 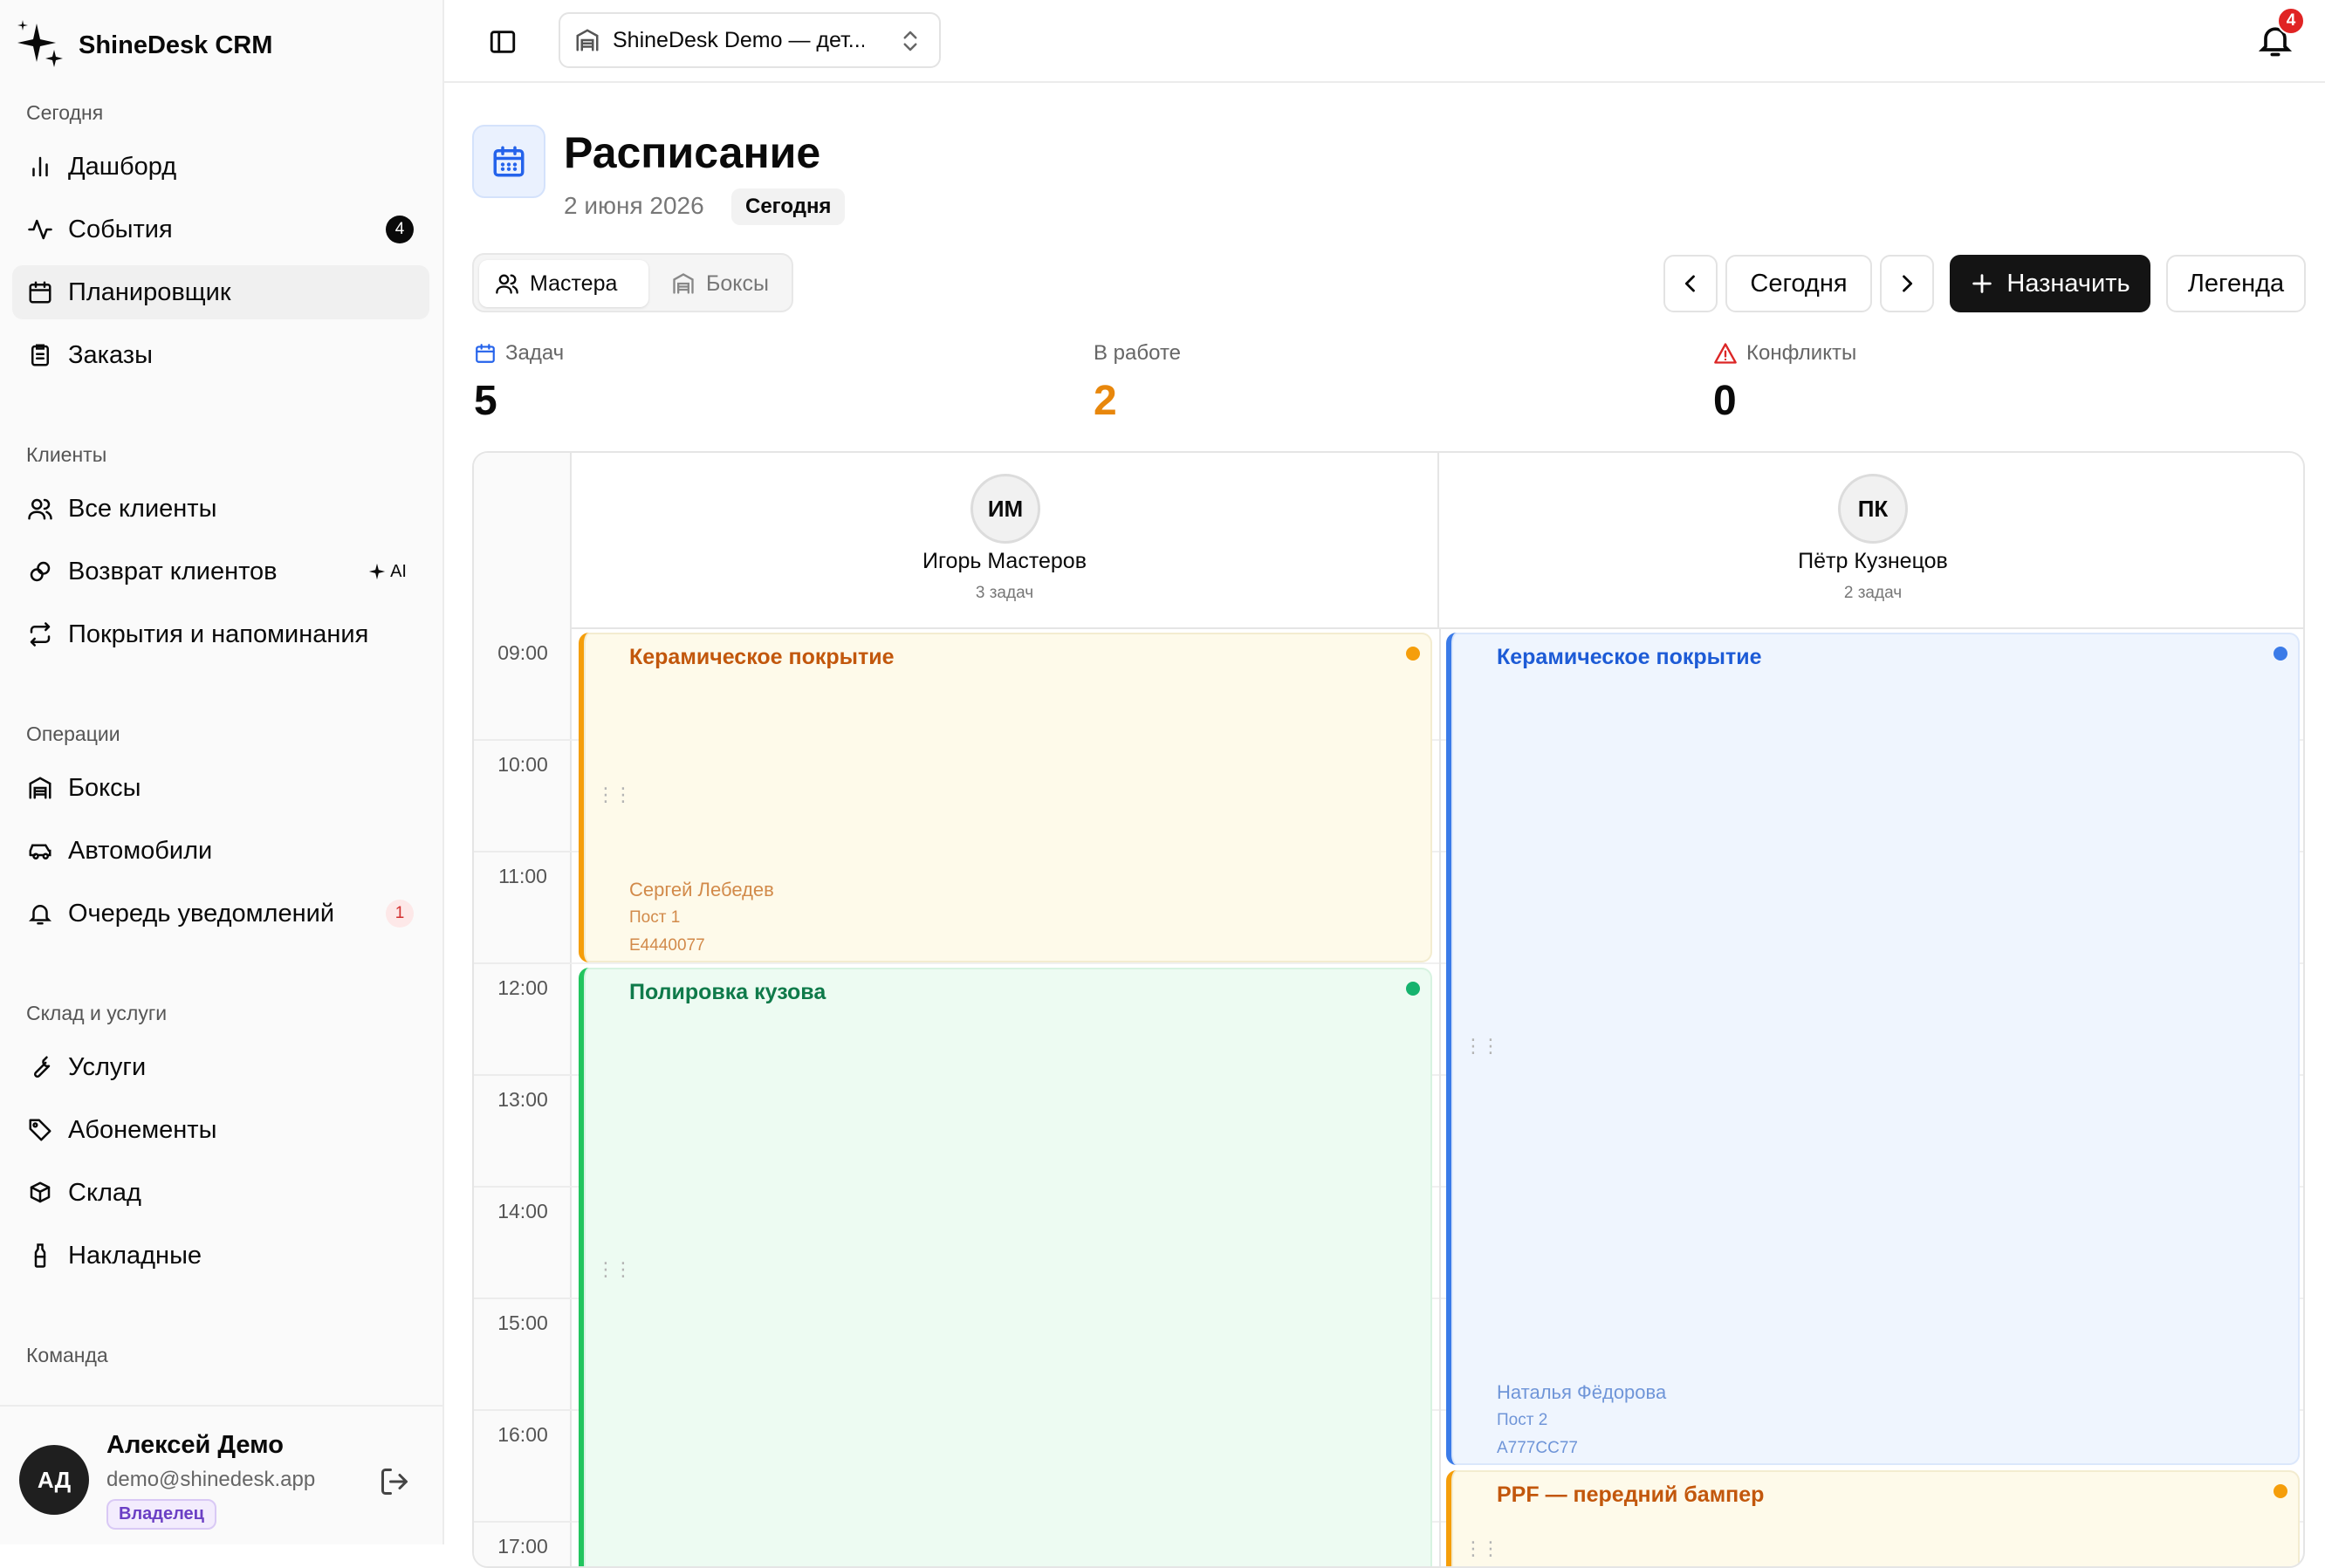 What do you see at coordinates (110, 354) in the screenshot?
I see `sidebar-item-label: Заказы` at bounding box center [110, 354].